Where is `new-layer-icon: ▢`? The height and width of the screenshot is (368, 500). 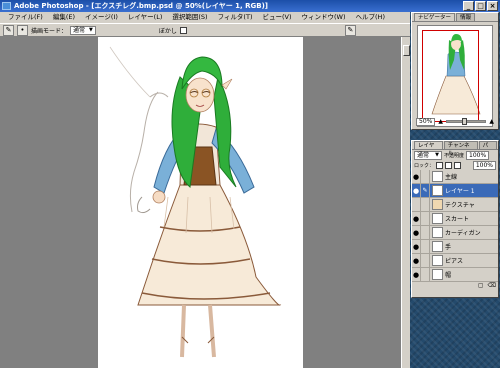
new-layer-icon: ▢ is located at coordinates (481, 285).